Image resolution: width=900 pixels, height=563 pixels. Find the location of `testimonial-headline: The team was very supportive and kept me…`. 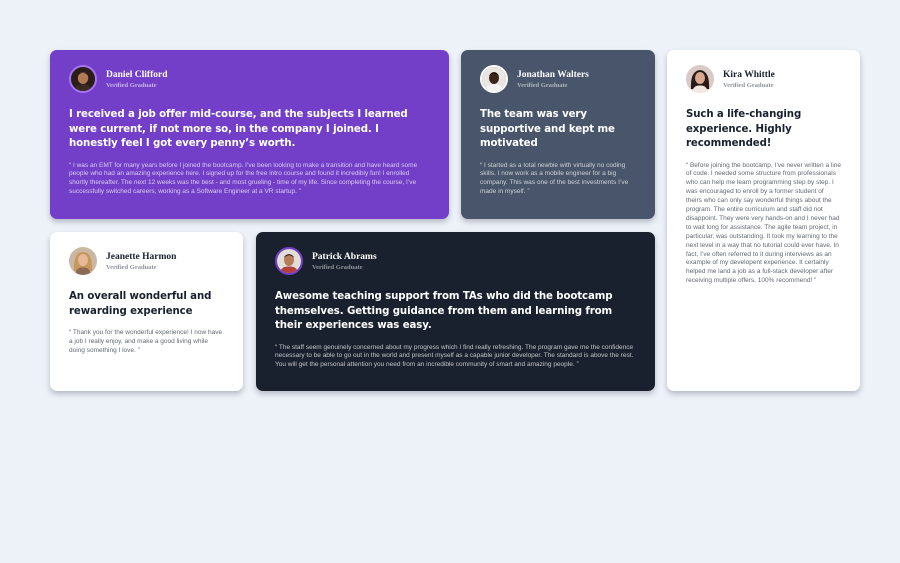

testimonial-headline: The team was very supportive and kept me… is located at coordinates (547, 129).